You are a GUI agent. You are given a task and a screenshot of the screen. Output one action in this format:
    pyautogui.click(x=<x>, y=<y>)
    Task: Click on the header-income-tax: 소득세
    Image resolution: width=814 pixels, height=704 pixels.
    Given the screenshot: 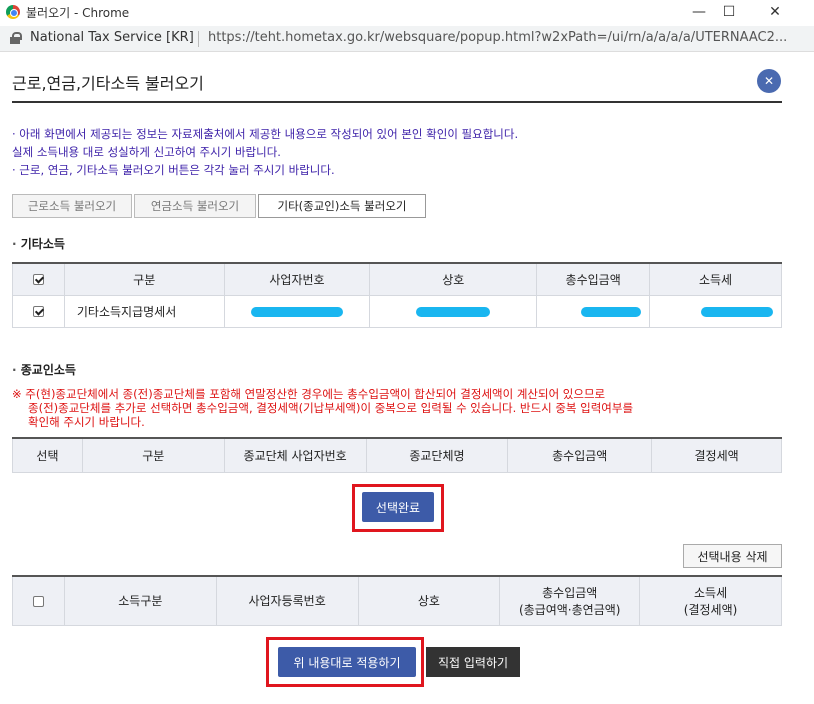 What is the action you would take?
    pyautogui.click(x=715, y=279)
    